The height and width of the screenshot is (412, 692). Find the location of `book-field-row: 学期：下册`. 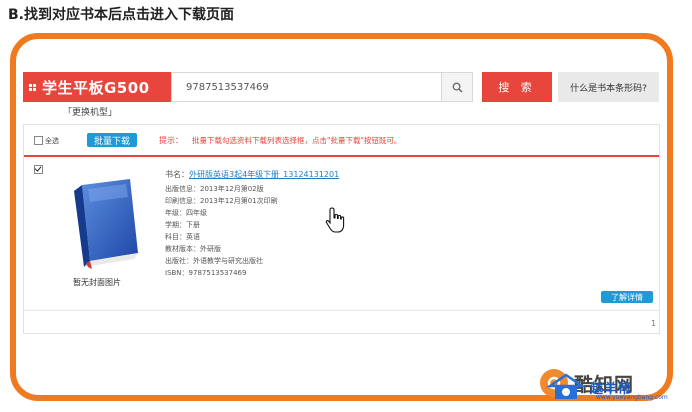

book-field-row: 学期：下册 is located at coordinates (182, 225).